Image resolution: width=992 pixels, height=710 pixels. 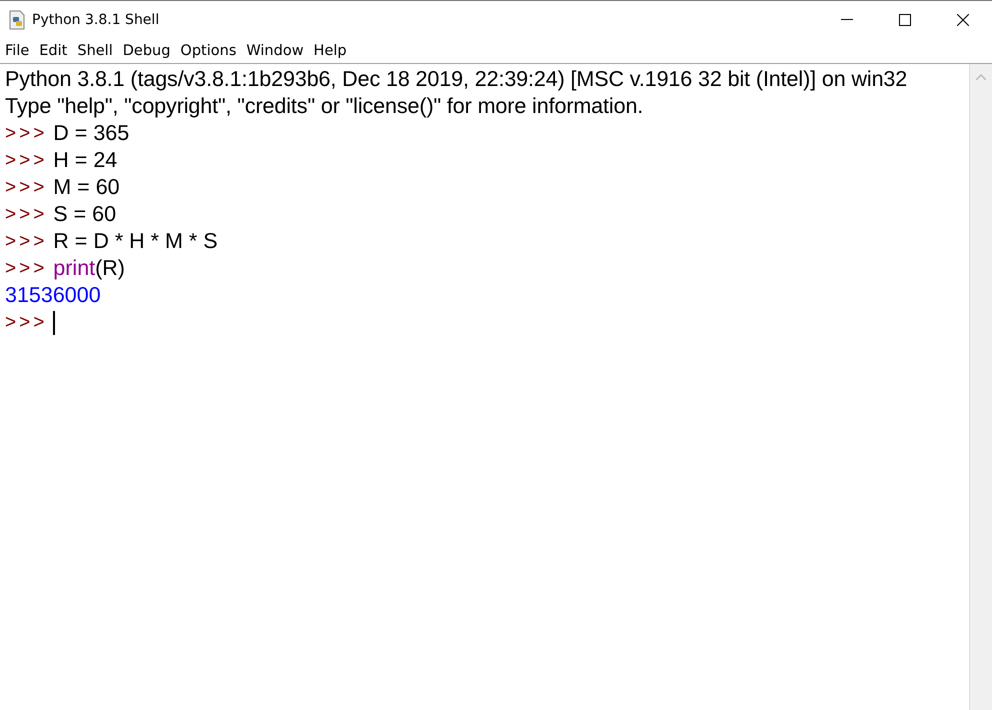 What do you see at coordinates (89, 268) in the screenshot?
I see `code-line: print(R)` at bounding box center [89, 268].